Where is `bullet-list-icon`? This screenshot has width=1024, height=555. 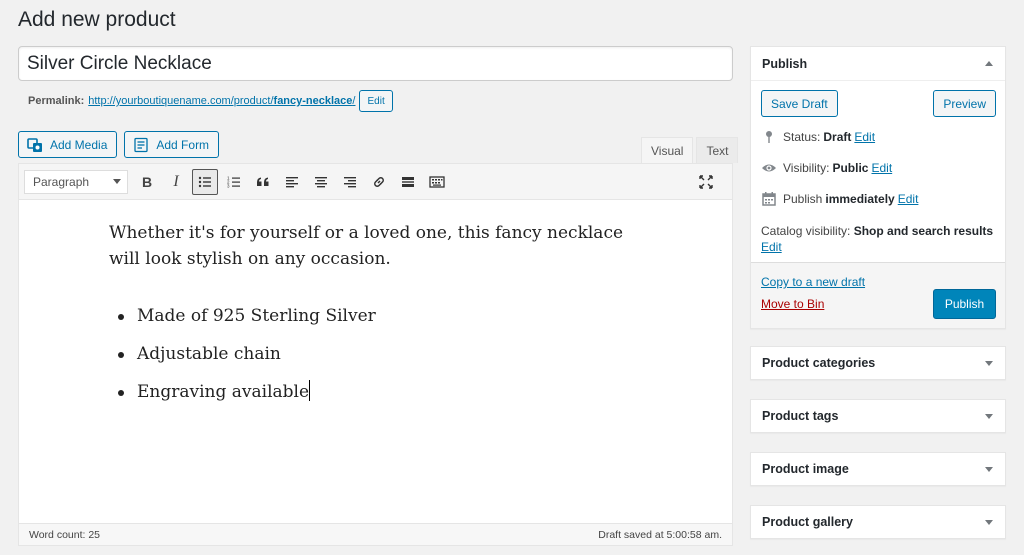 bullet-list-icon is located at coordinates (204, 181).